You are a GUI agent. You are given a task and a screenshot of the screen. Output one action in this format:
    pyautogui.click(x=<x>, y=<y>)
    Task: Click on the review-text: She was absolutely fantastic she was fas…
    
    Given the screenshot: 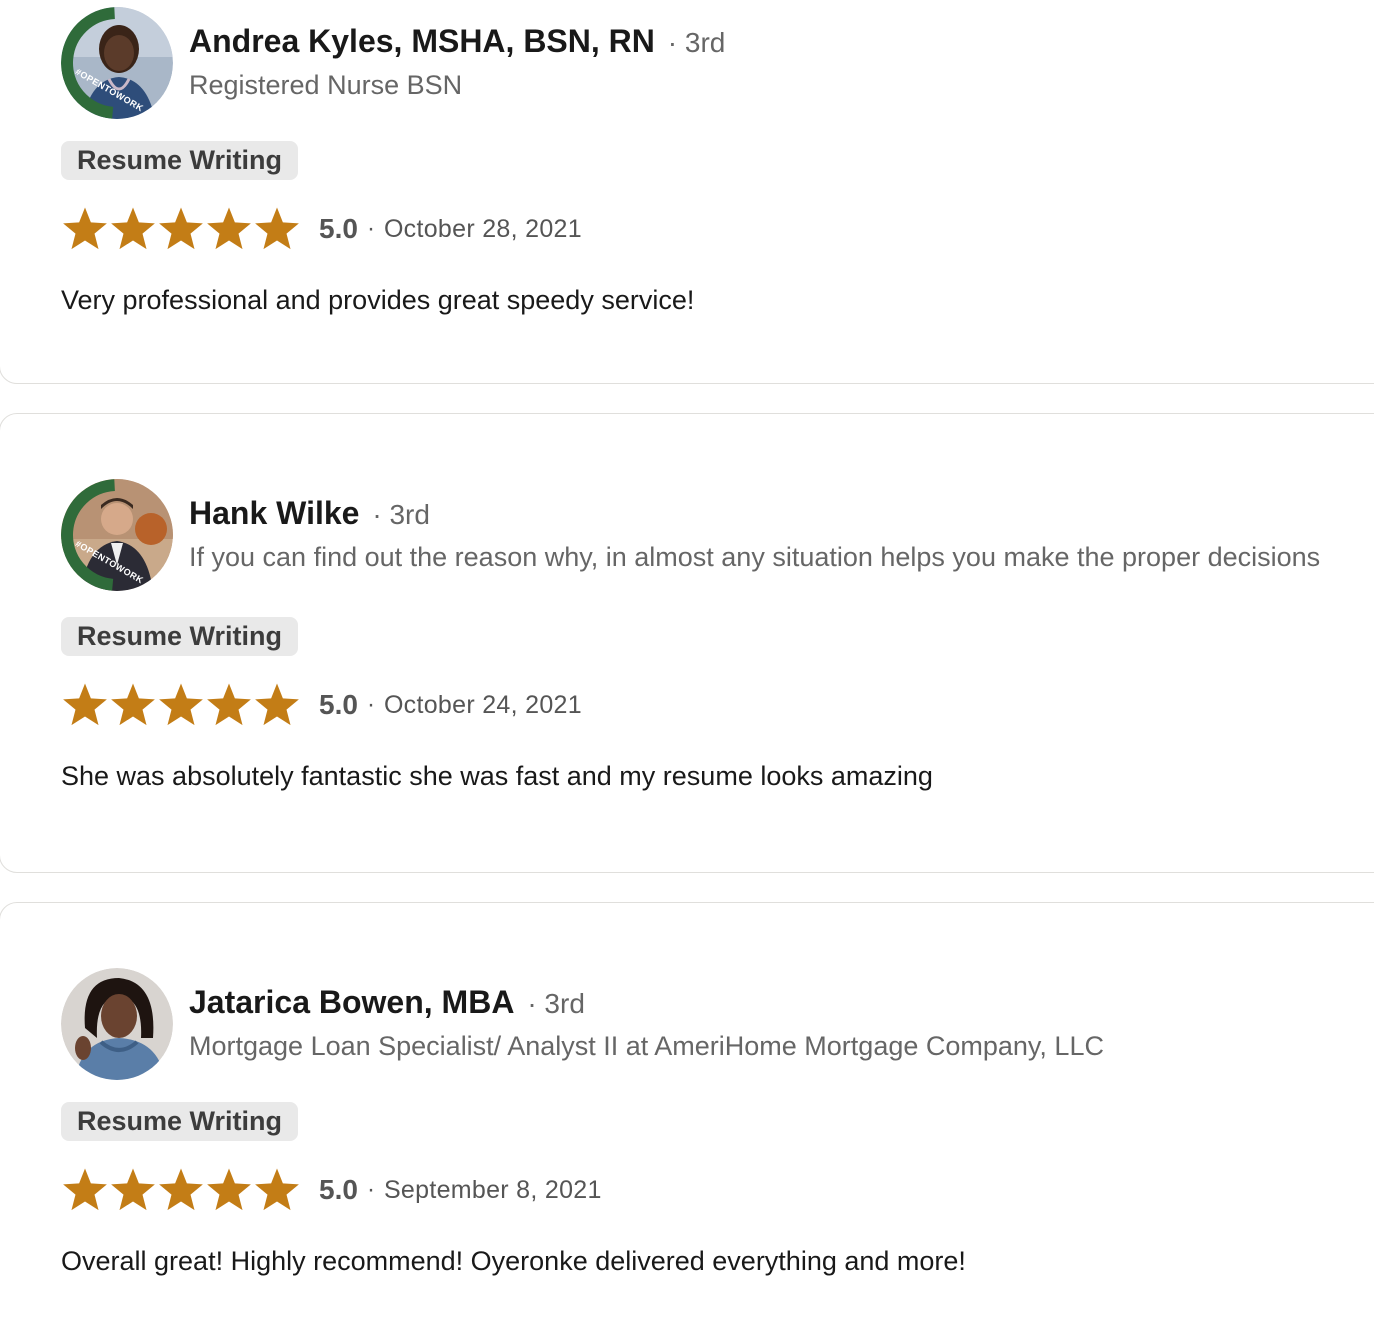 What is the action you would take?
    pyautogui.click(x=497, y=776)
    